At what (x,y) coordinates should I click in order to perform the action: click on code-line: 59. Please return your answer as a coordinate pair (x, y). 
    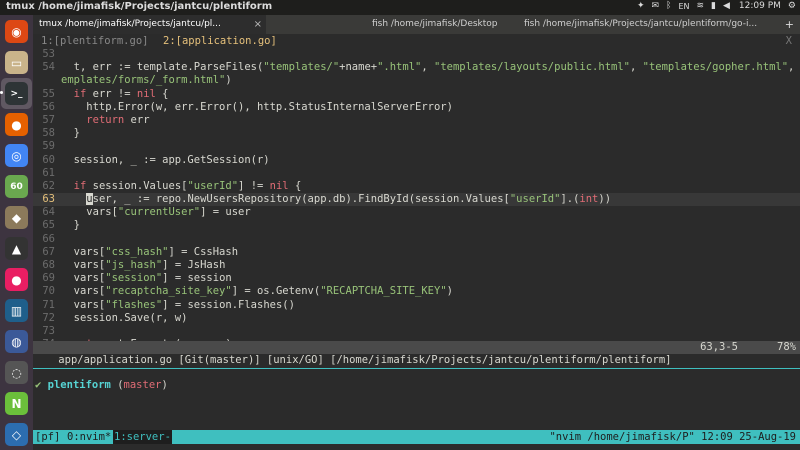
    Looking at the image, I should click on (416, 146).